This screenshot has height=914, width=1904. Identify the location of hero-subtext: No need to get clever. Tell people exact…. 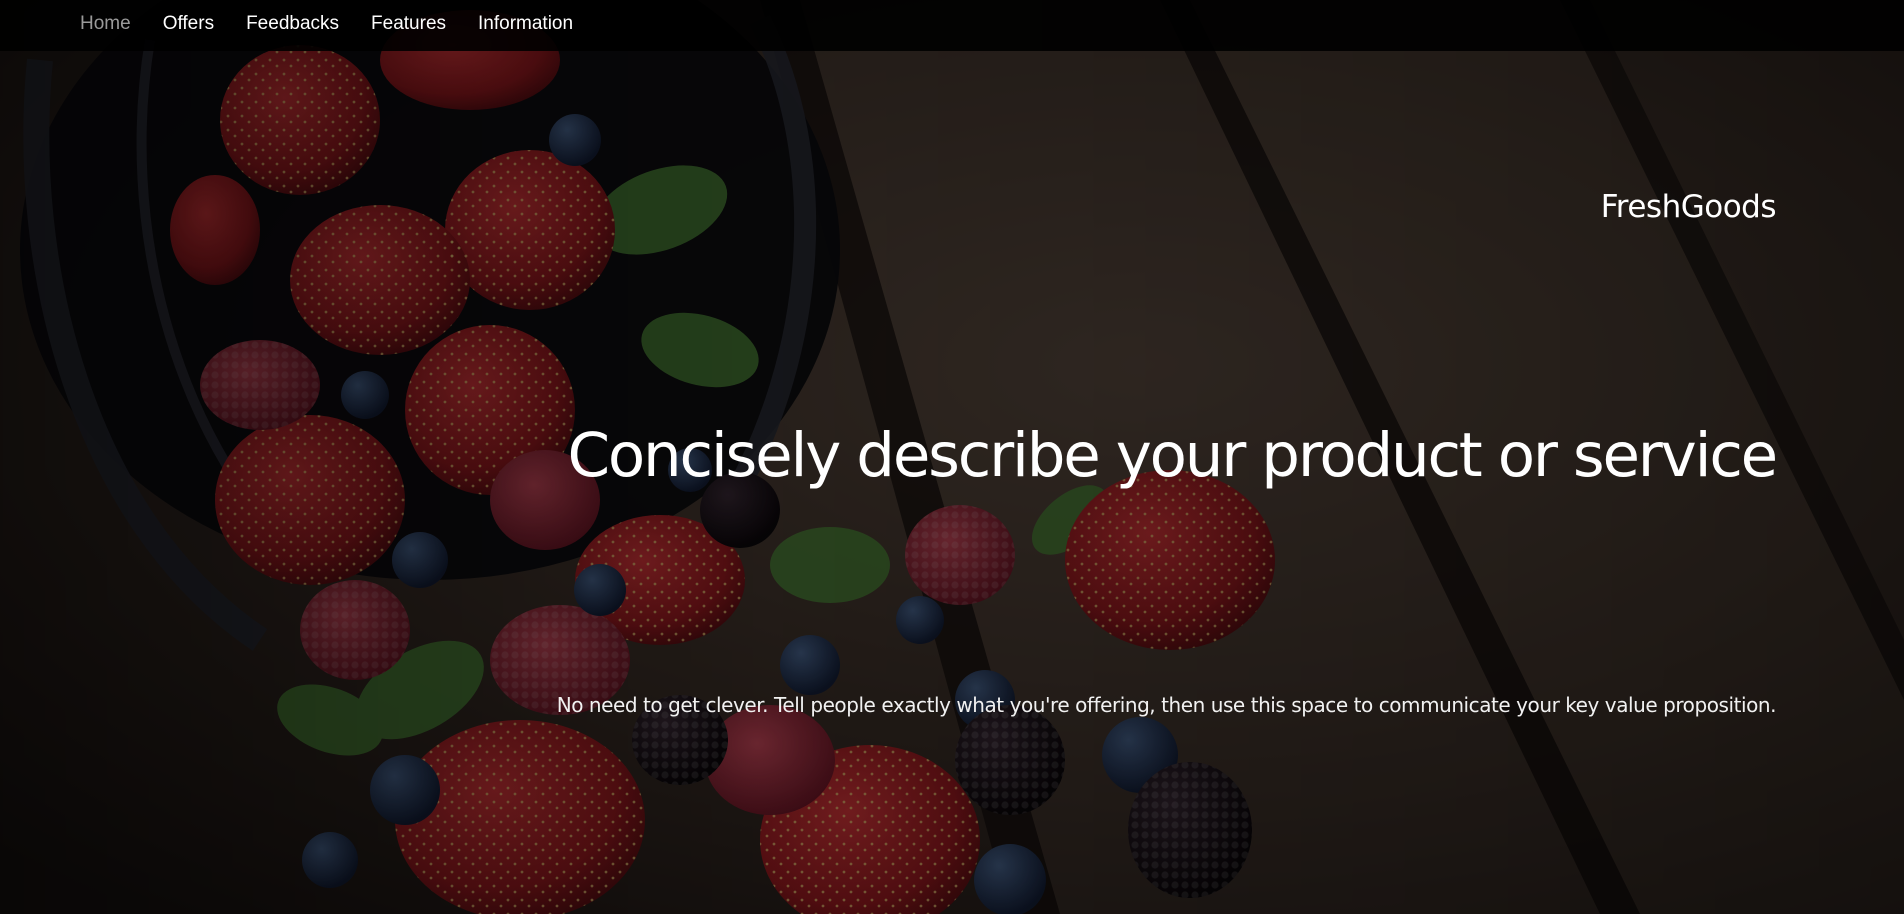
(1166, 705).